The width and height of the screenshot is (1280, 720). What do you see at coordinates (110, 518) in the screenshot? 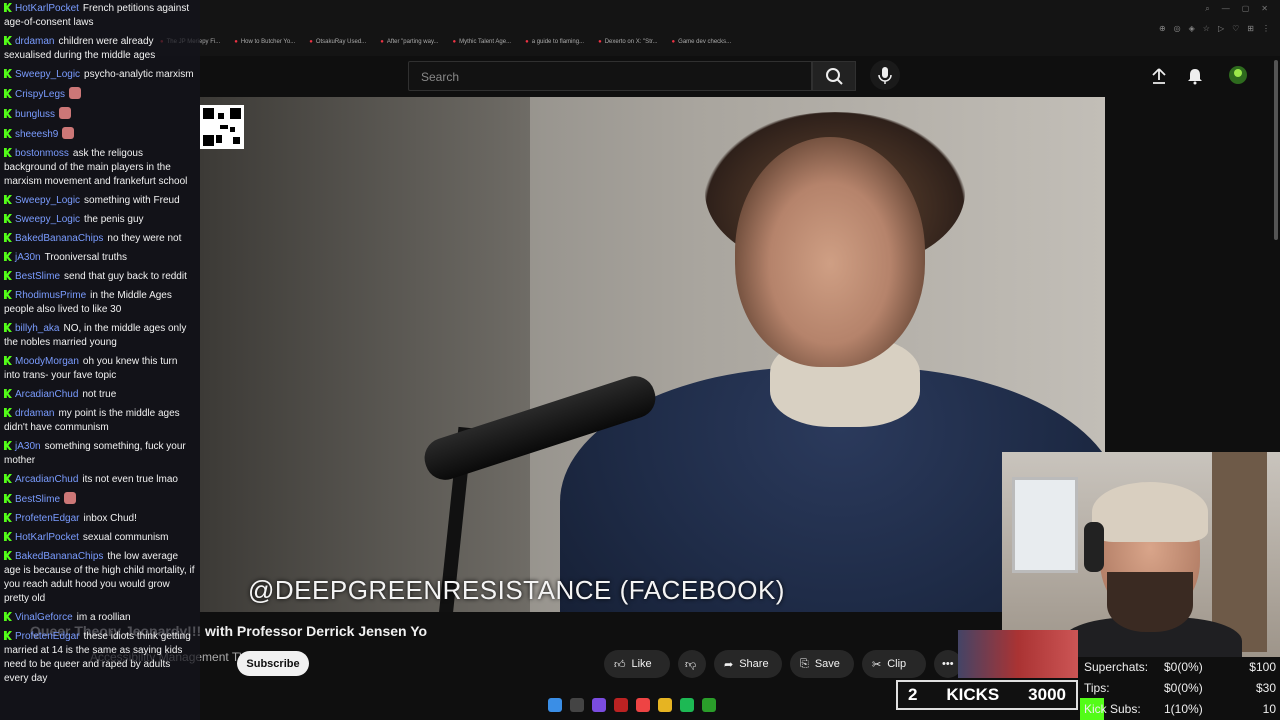
I see `chat-text: inbox Chud!` at bounding box center [110, 518].